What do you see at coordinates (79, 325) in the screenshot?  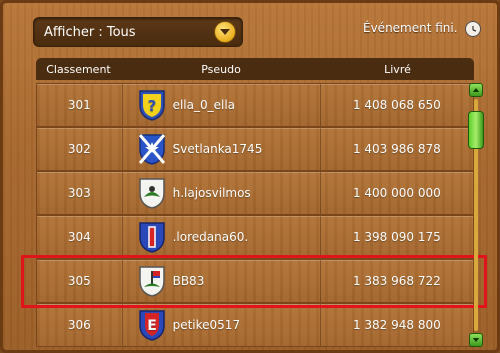 I see `rank-cell: 306` at bounding box center [79, 325].